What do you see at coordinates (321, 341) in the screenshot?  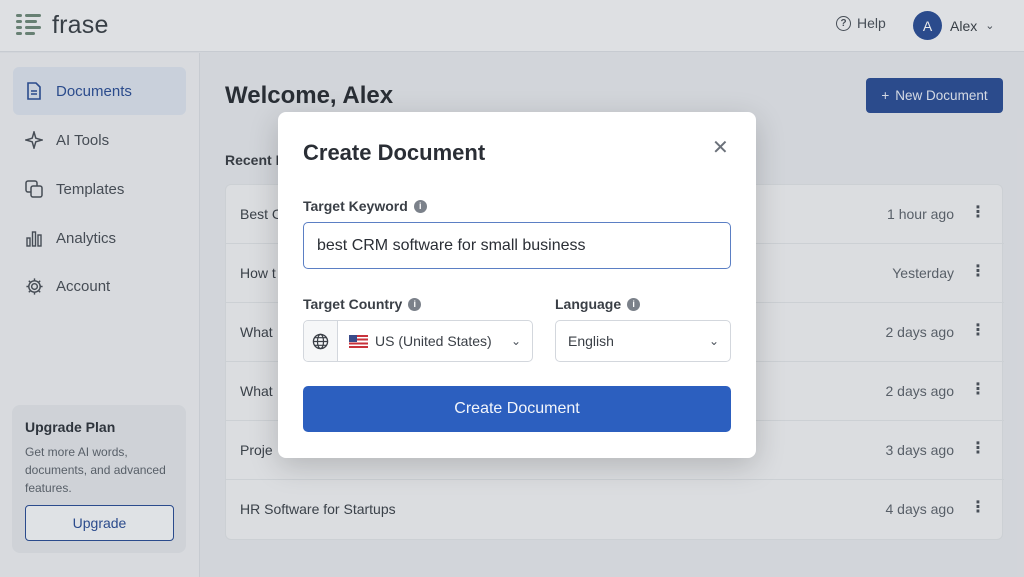 I see `globe-icon` at bounding box center [321, 341].